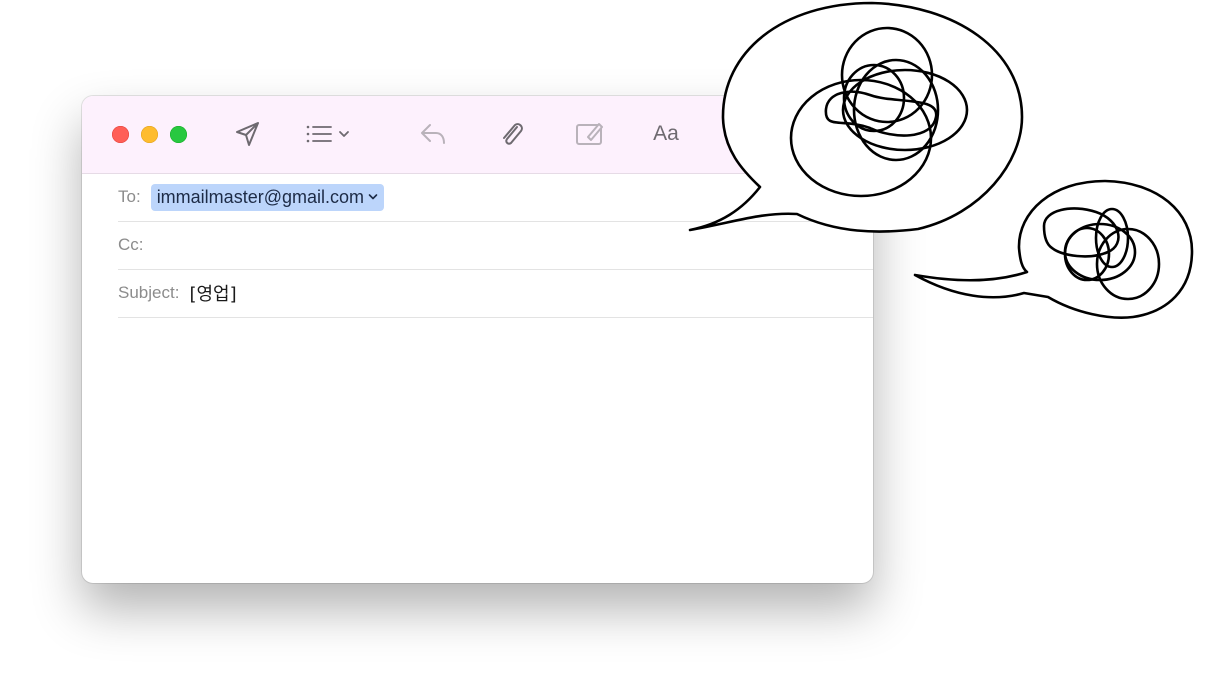 The width and height of the screenshot is (1211, 693). I want to click on cc-field-row: Cc:, so click(495, 245).